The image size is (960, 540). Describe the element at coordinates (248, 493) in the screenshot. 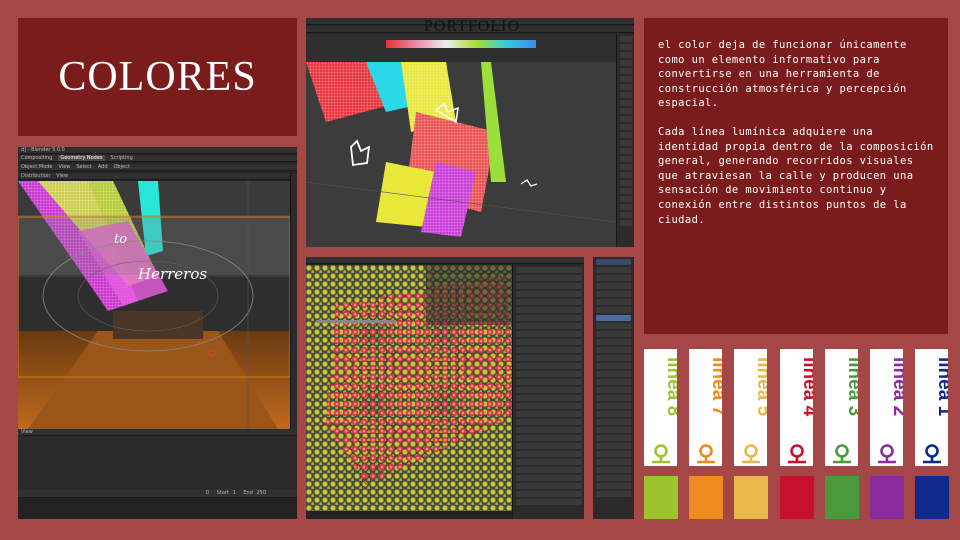

I see `end-label: End` at that location.